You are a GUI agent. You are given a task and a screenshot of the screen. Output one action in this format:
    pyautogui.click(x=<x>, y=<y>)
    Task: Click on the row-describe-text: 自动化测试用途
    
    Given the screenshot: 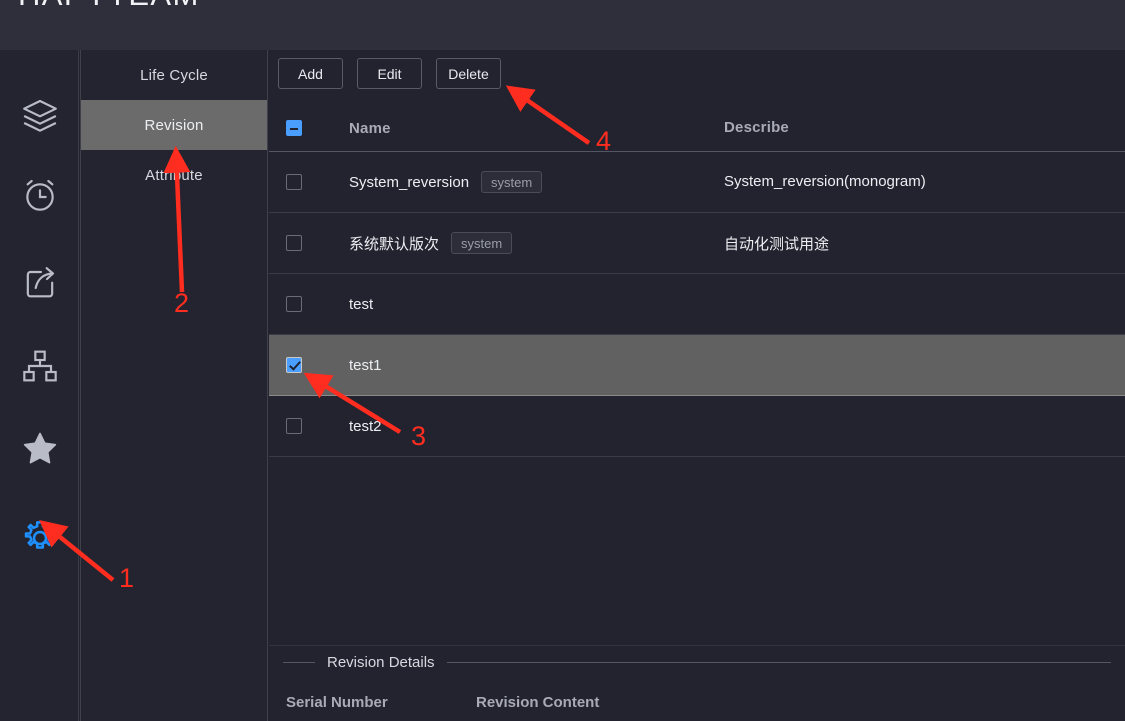 What is the action you would take?
    pyautogui.click(x=777, y=244)
    